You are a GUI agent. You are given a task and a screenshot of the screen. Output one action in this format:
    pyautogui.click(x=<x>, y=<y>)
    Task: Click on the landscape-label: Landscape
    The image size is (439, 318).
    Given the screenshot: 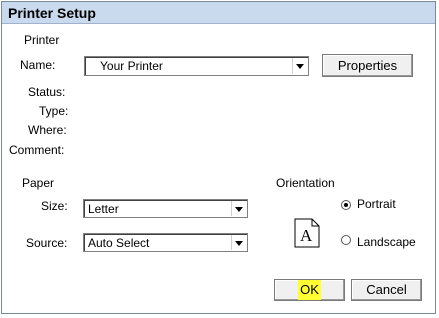 What is the action you would take?
    pyautogui.click(x=386, y=242)
    